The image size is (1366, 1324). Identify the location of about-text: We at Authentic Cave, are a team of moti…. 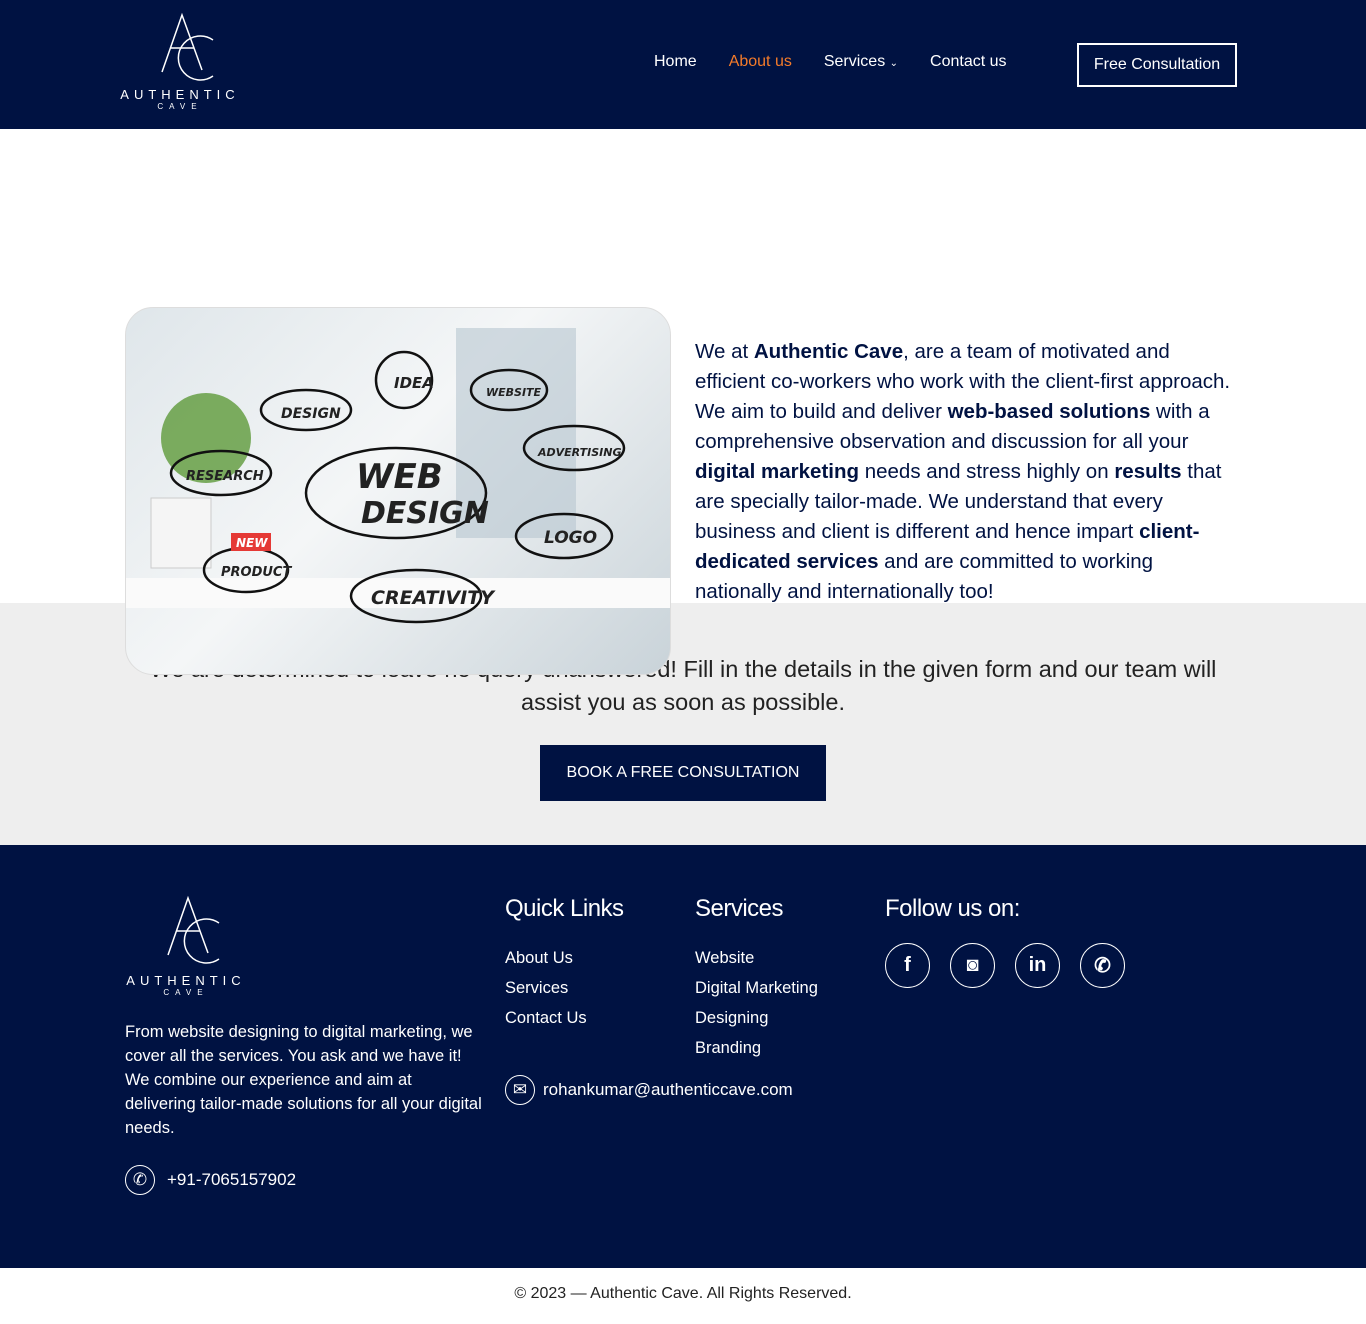
(963, 471).